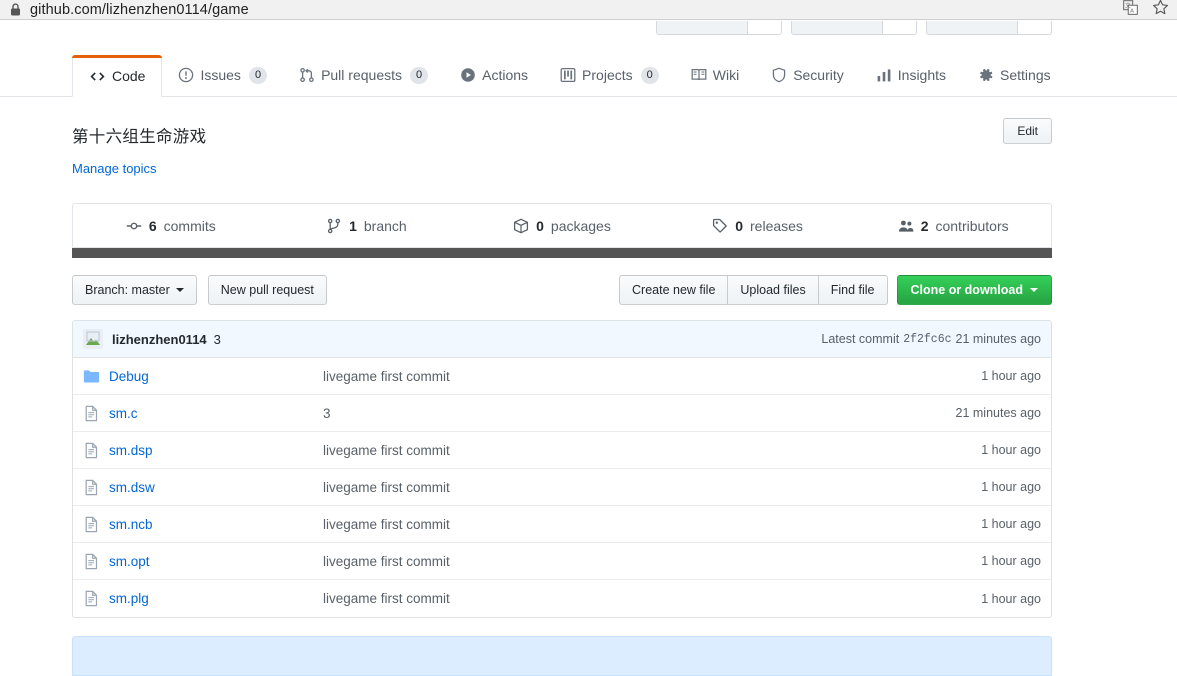  What do you see at coordinates (1160, 10) in the screenshot?
I see `star-icon` at bounding box center [1160, 10].